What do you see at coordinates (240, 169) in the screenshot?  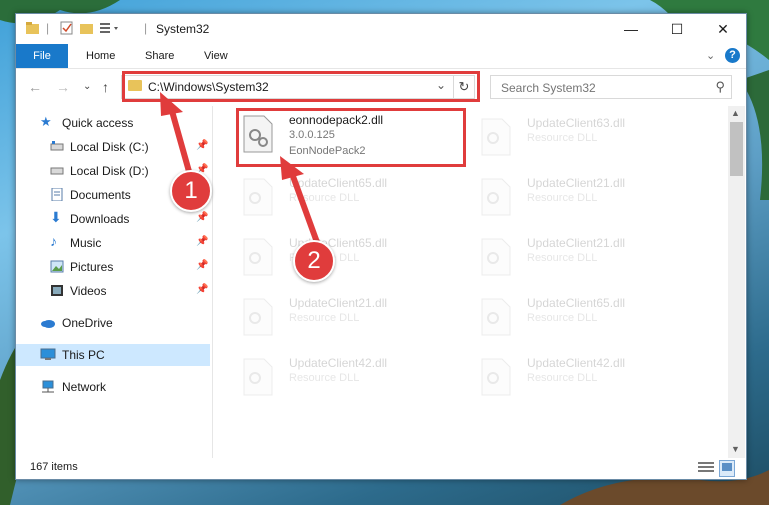 I see `callout-arrows` at bounding box center [240, 169].